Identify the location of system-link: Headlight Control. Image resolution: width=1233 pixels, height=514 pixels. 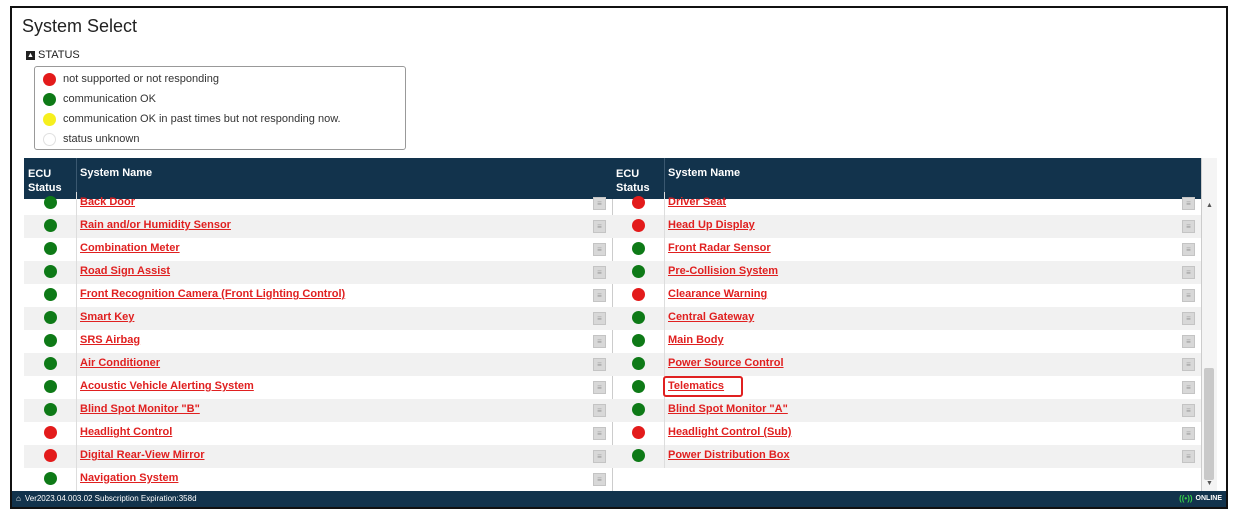
(126, 432).